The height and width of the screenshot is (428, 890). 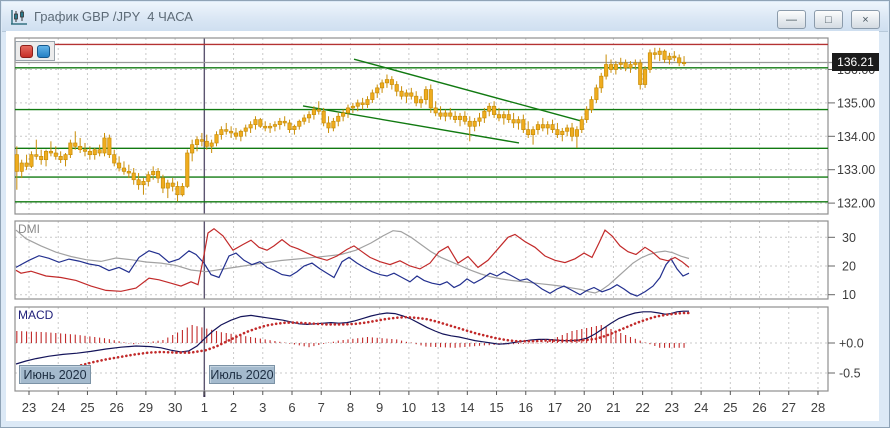 I want to click on x-axis-day-label: 9, so click(x=379, y=407).